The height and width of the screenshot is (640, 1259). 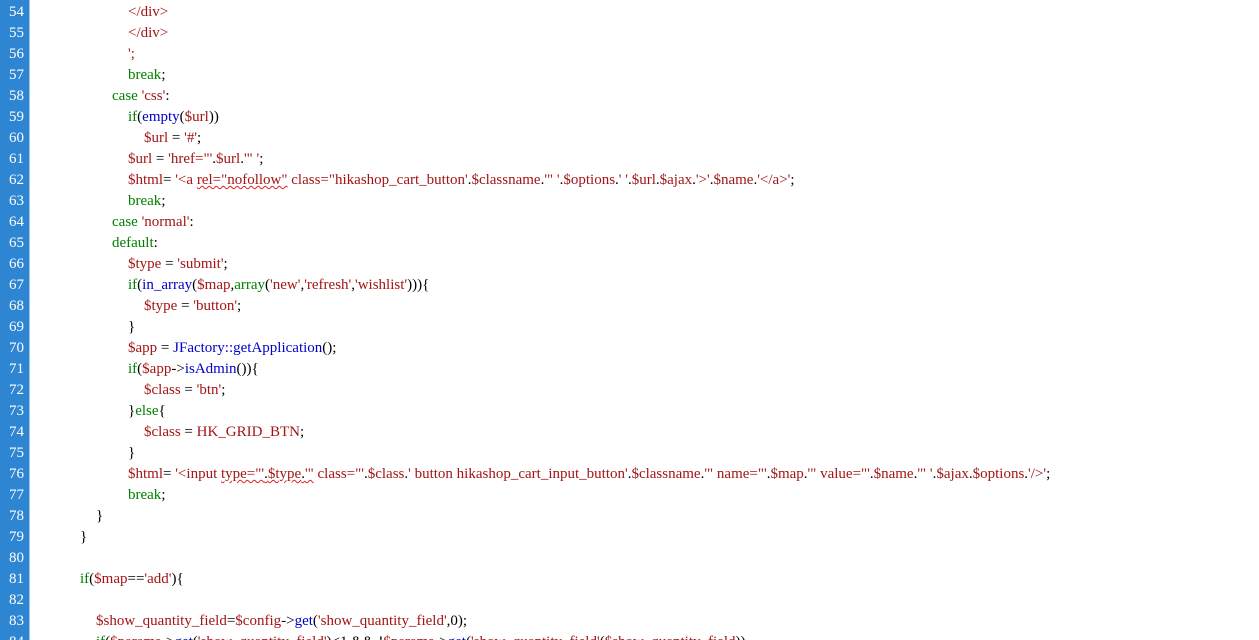 What do you see at coordinates (16, 201) in the screenshot?
I see `line-number: 63` at bounding box center [16, 201].